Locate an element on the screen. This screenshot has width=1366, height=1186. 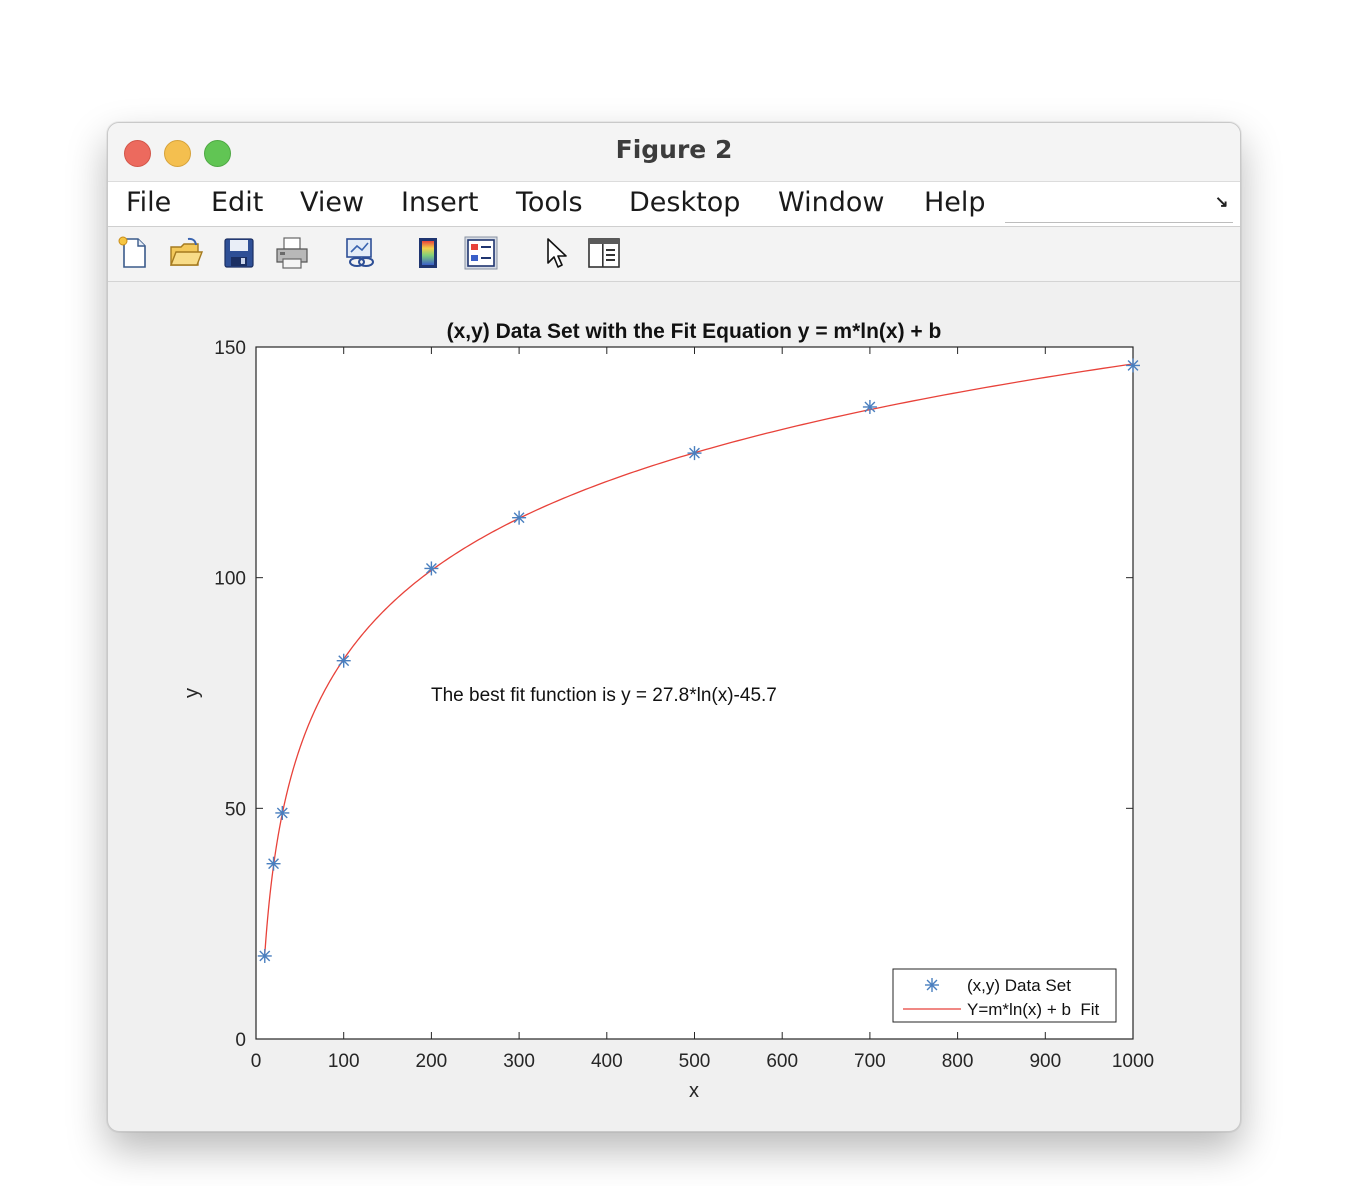
x-tick-label: 500 is located at coordinates (695, 1061).